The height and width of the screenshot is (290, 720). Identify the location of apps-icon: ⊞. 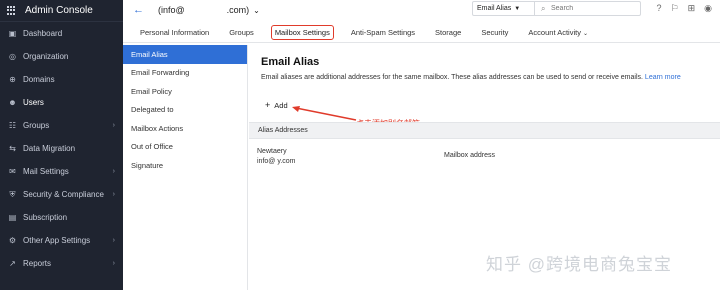
(692, 8).